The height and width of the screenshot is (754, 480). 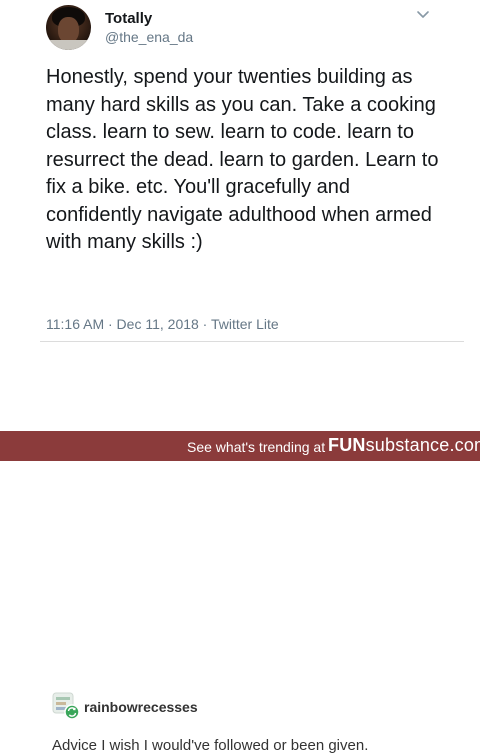 I want to click on funsubstance-footer: See what's trending at FUNsubstance.com, so click(x=240, y=446).